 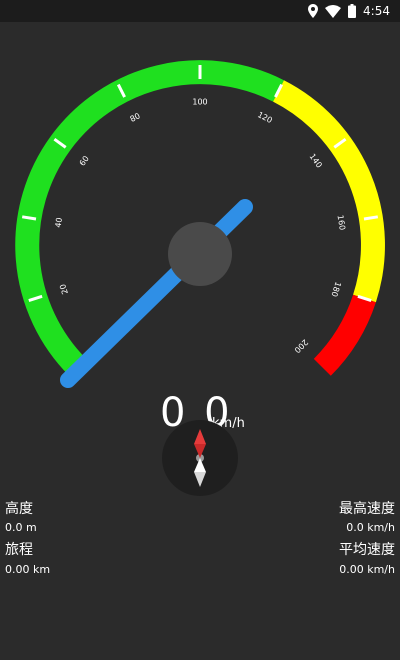 What do you see at coordinates (301, 346) in the screenshot?
I see `tick-label-200: 200` at bounding box center [301, 346].